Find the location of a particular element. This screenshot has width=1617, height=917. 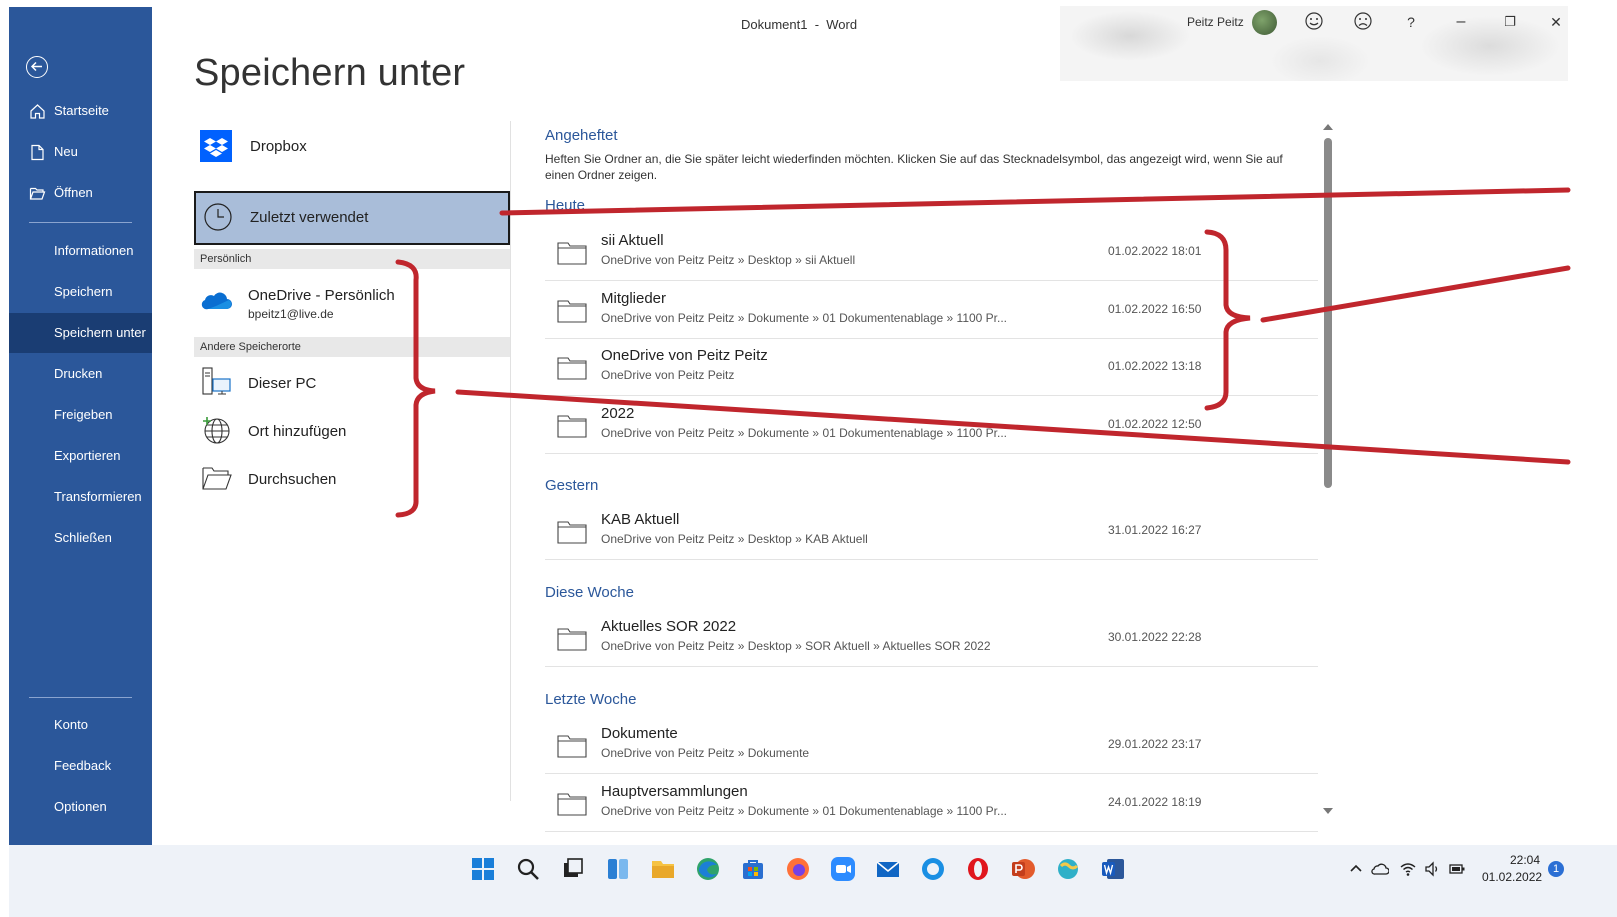

opera-icon is located at coordinates (978, 869).